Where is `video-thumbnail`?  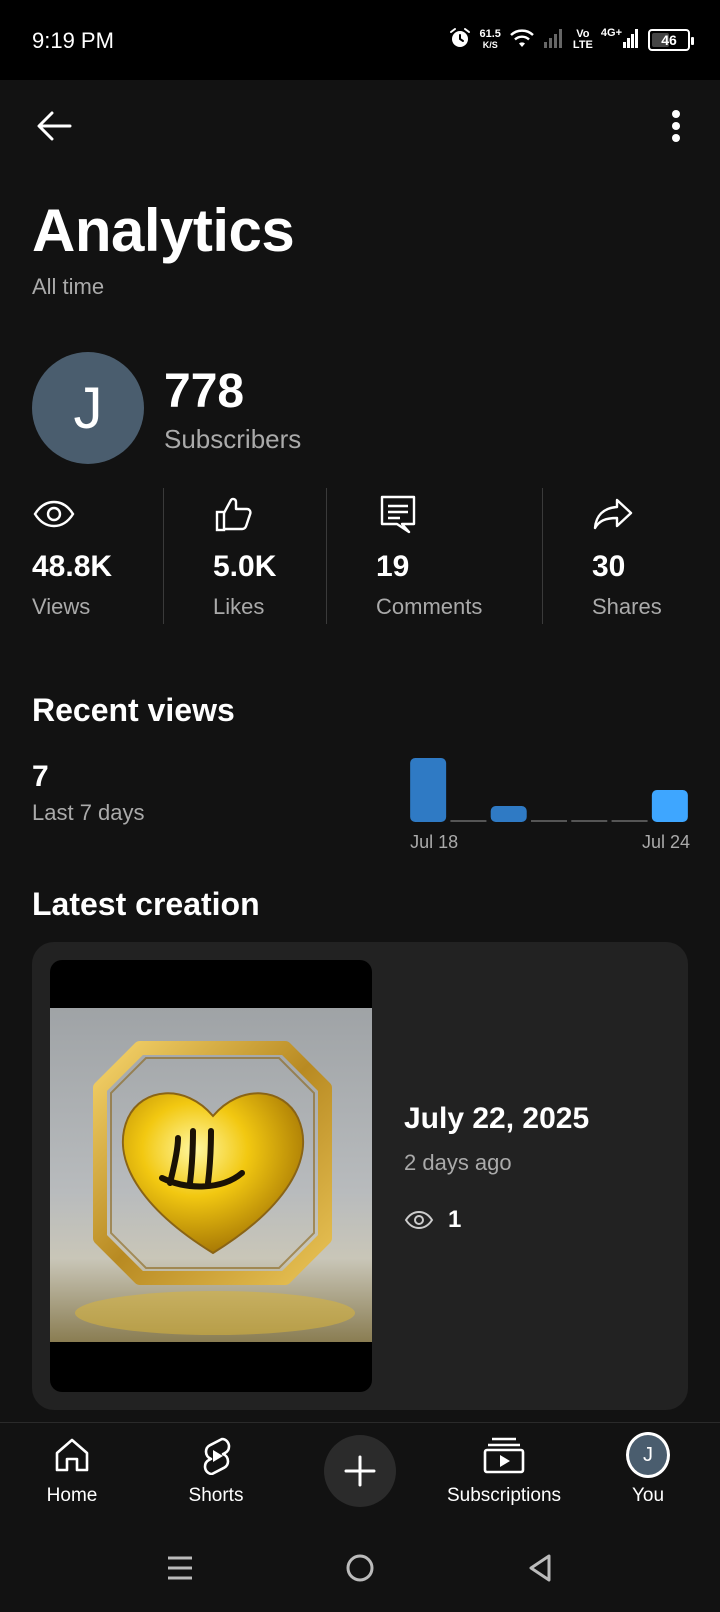 video-thumbnail is located at coordinates (211, 1176).